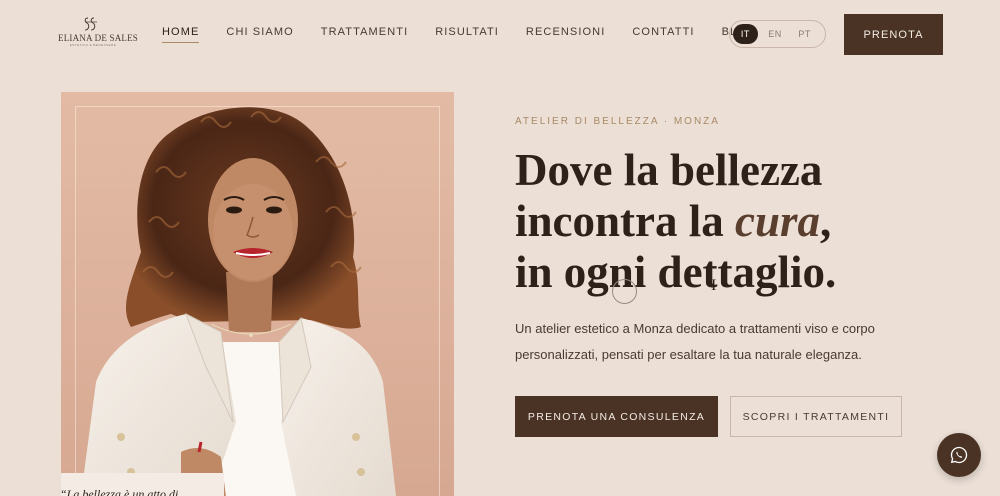 The width and height of the screenshot is (1000, 496). What do you see at coordinates (714, 285) in the screenshot?
I see `text-cursor-icon: I` at bounding box center [714, 285].